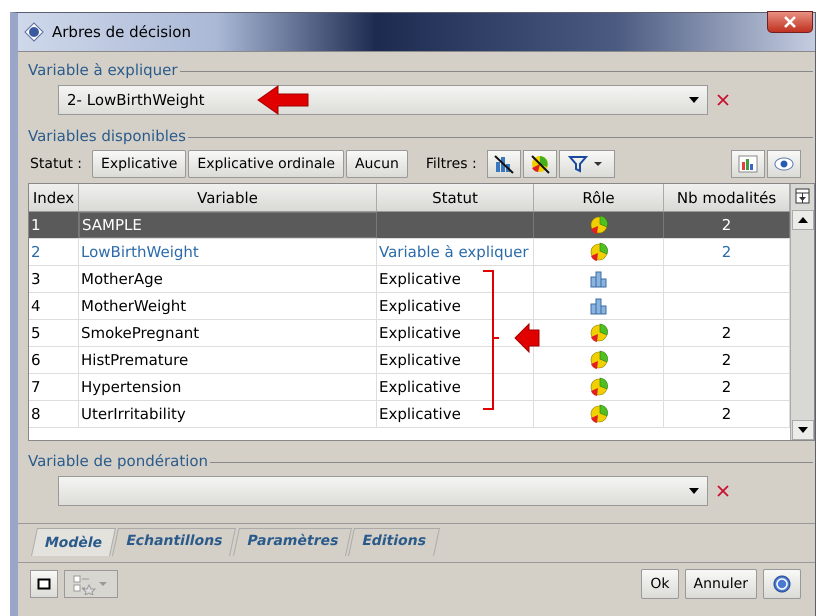 The height and width of the screenshot is (616, 826). What do you see at coordinates (139, 164) in the screenshot?
I see `status-button: Explicative` at bounding box center [139, 164].